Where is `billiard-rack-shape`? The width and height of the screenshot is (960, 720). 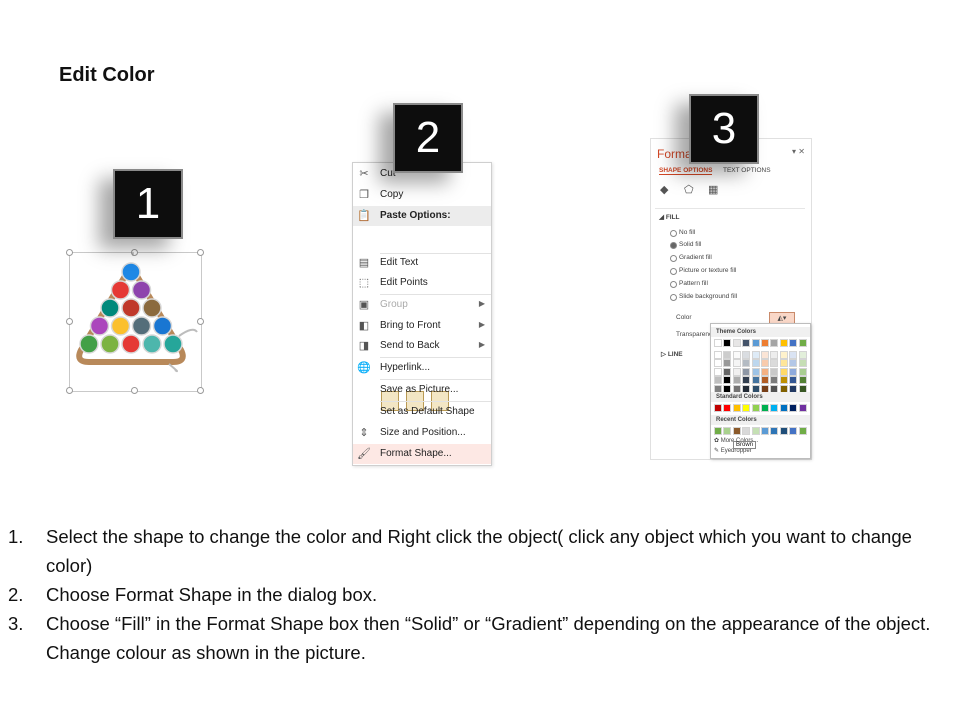 billiard-rack-shape is located at coordinates (139, 322).